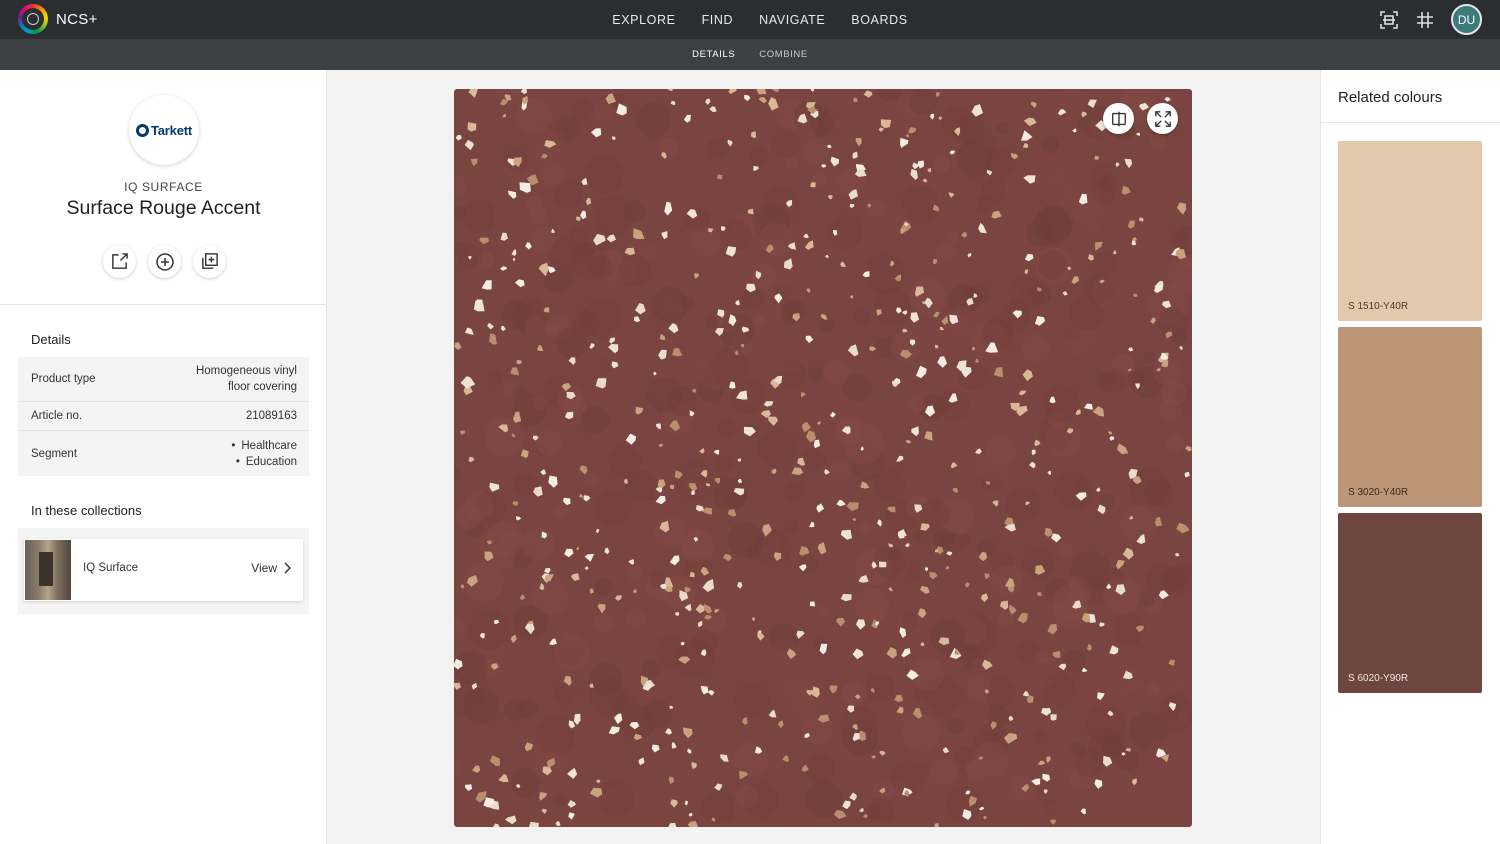 The height and width of the screenshot is (844, 1500). Describe the element at coordinates (1378, 306) in the screenshot. I see `colour-code: S 1510-Y40R` at that location.